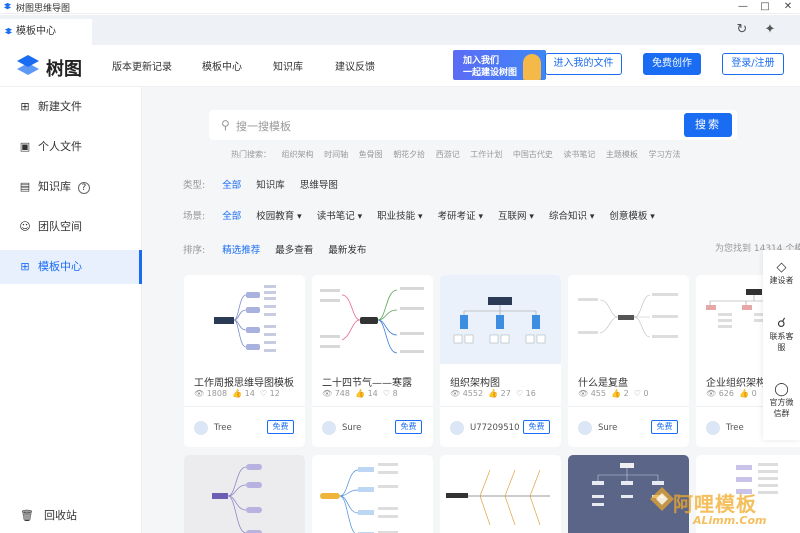 This screenshot has height=533, width=800. What do you see at coordinates (753, 64) in the screenshot?
I see `login-button: 登录/注册` at bounding box center [753, 64].